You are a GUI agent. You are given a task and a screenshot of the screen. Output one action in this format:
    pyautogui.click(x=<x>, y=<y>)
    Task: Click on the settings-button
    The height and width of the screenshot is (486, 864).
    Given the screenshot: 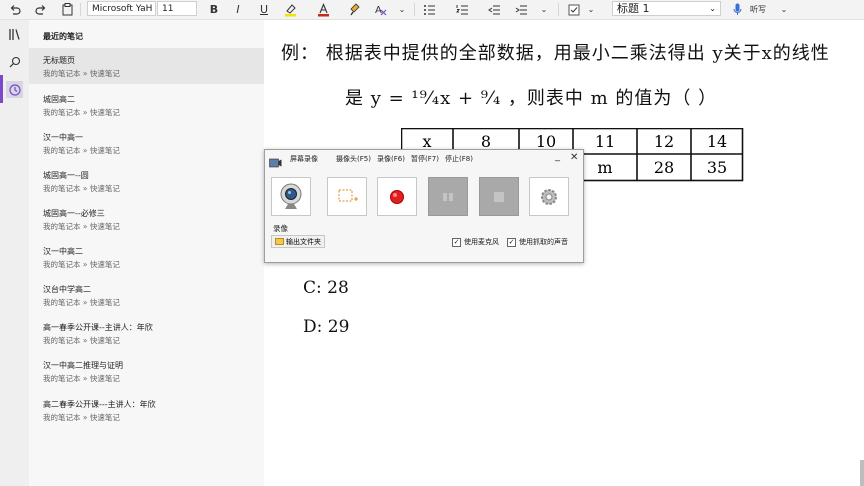 What is the action you would take?
    pyautogui.click(x=549, y=196)
    